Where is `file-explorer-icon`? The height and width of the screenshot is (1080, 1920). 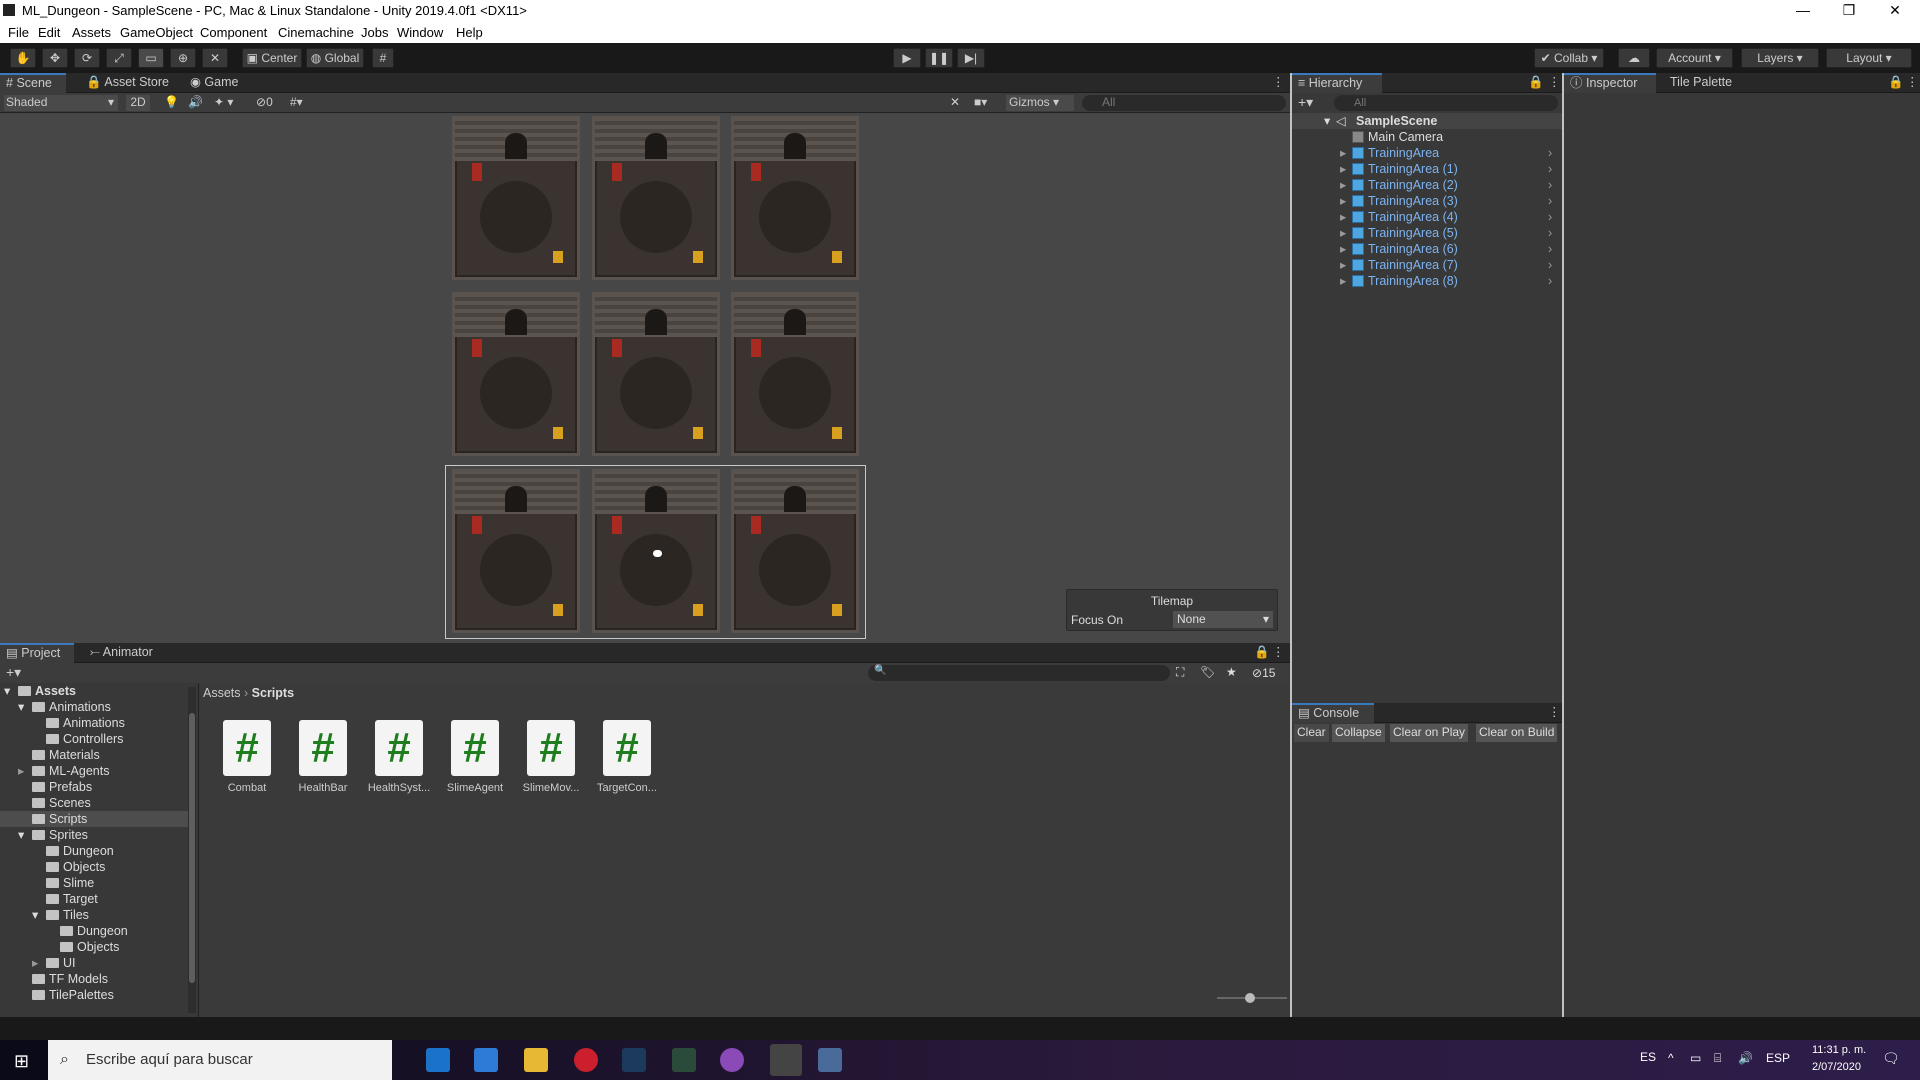 file-explorer-icon is located at coordinates (536, 1060).